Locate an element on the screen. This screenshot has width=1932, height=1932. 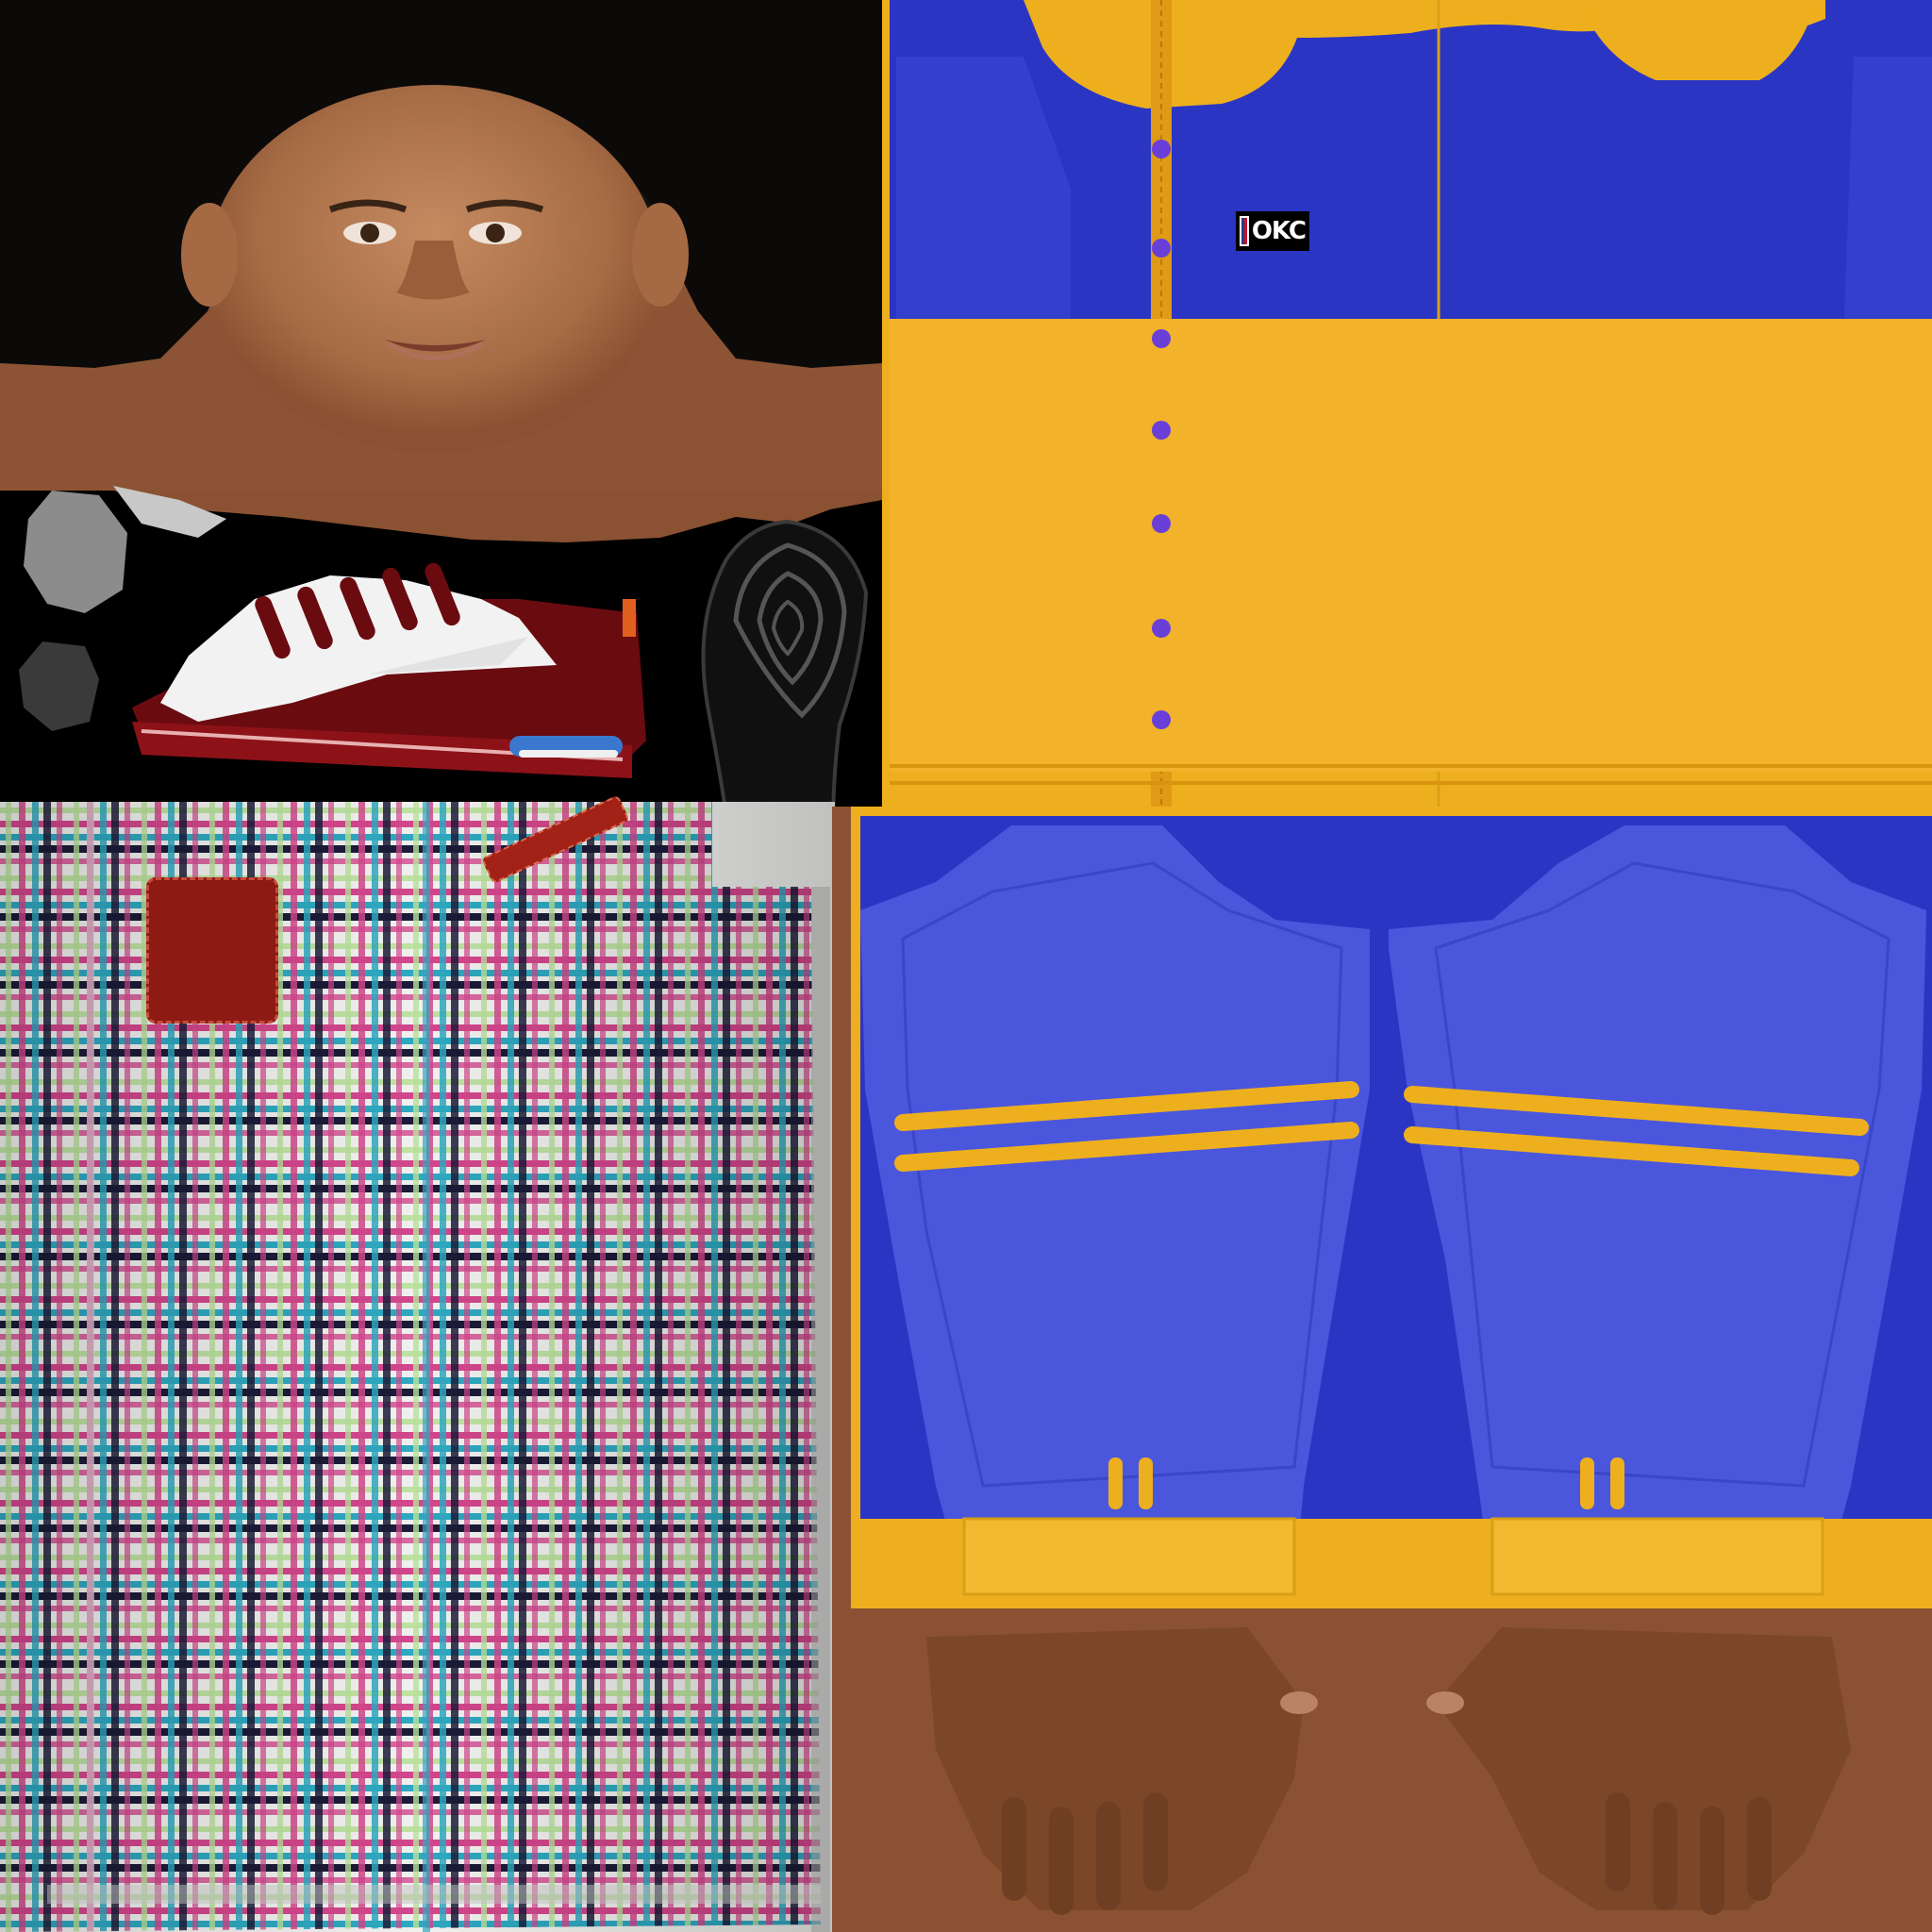
sneaker-air-unit-white is located at coordinates (568, 754).